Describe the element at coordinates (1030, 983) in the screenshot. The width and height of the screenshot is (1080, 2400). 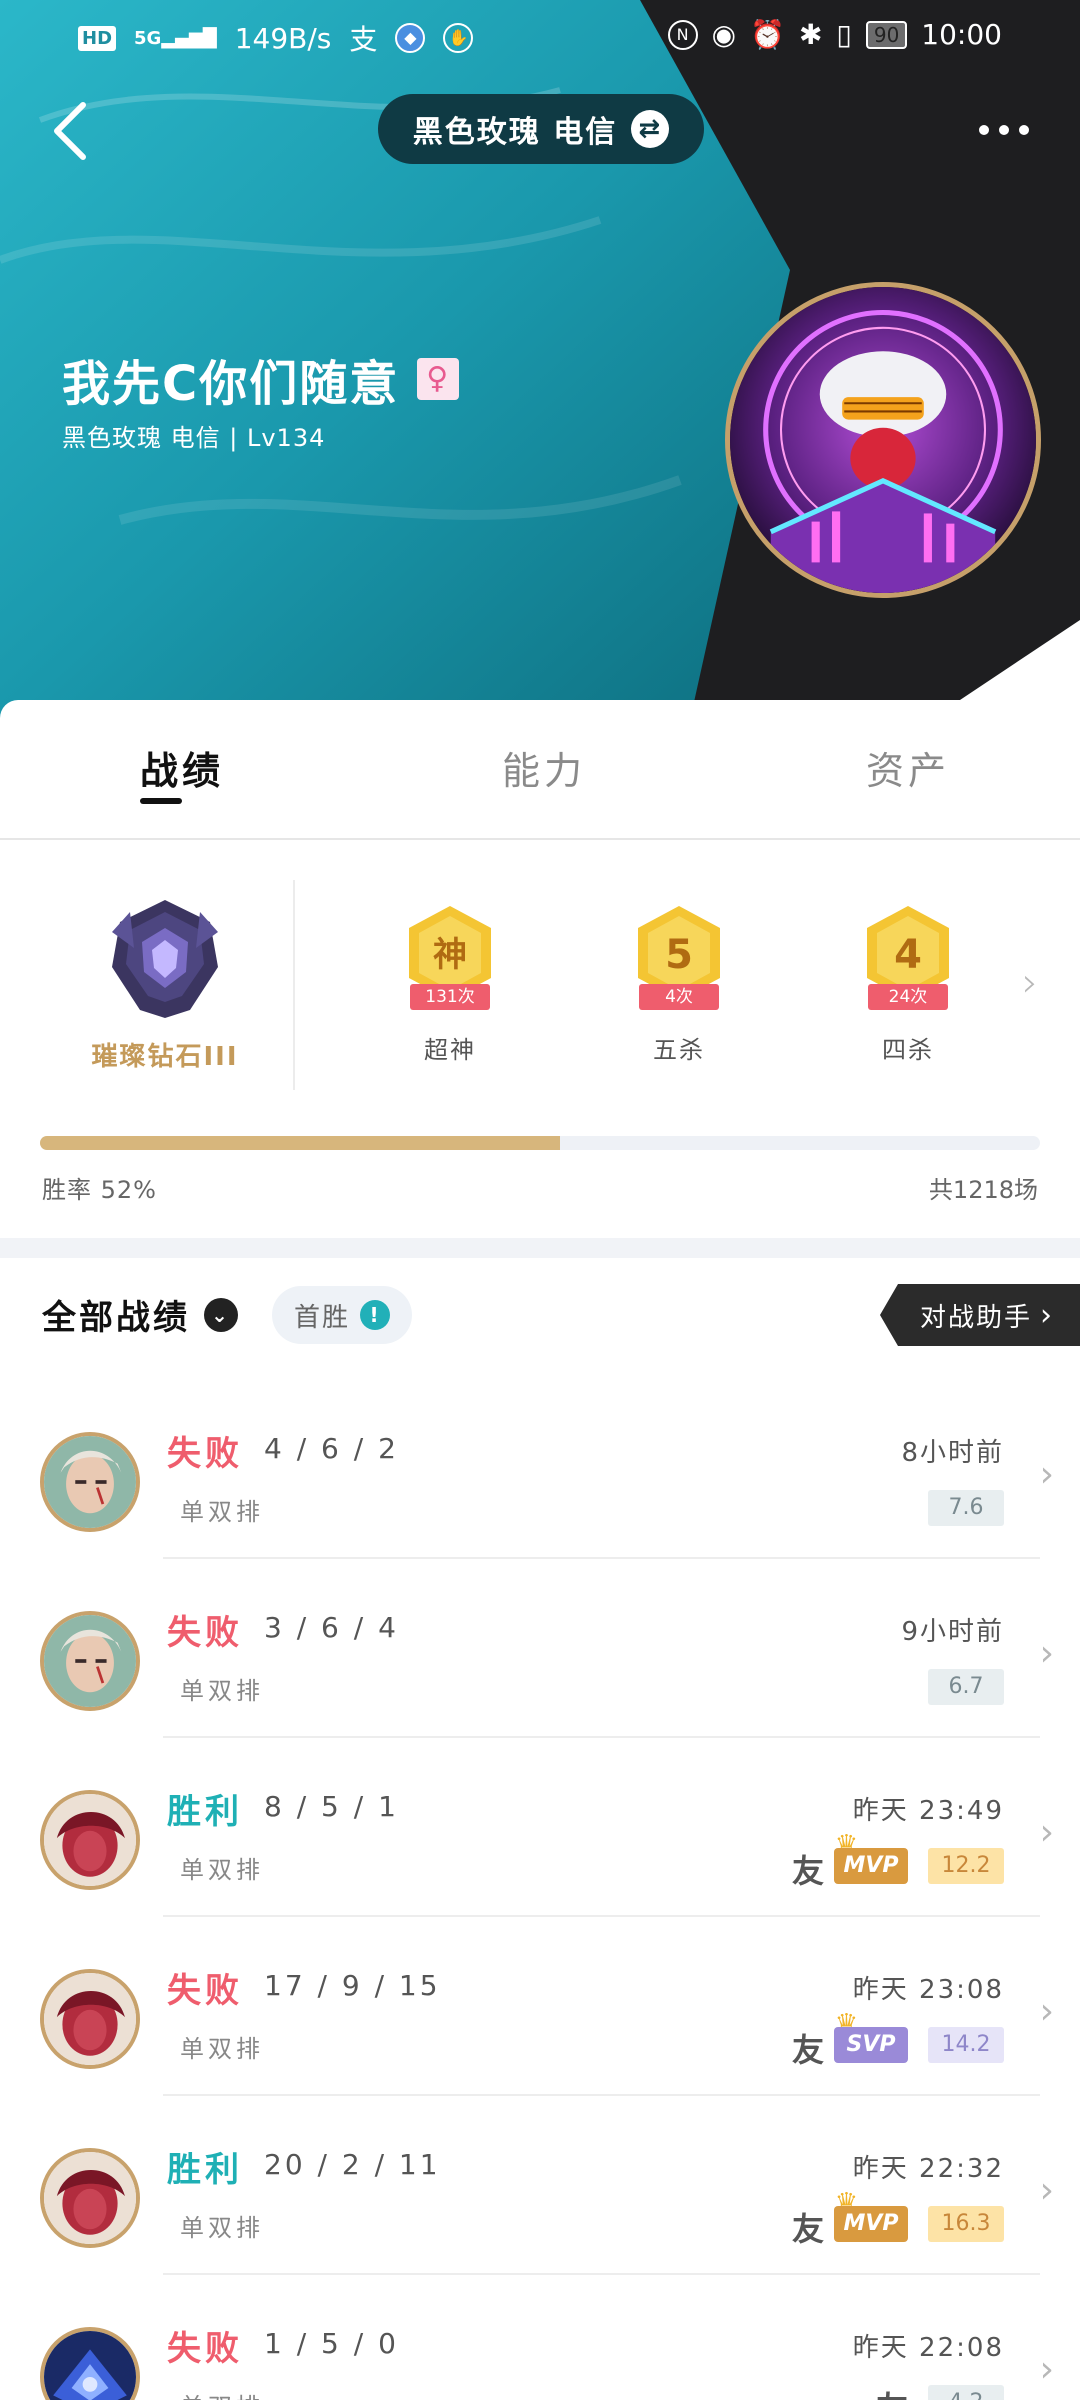
I see `achievements-more-chevron-icon: ›` at that location.